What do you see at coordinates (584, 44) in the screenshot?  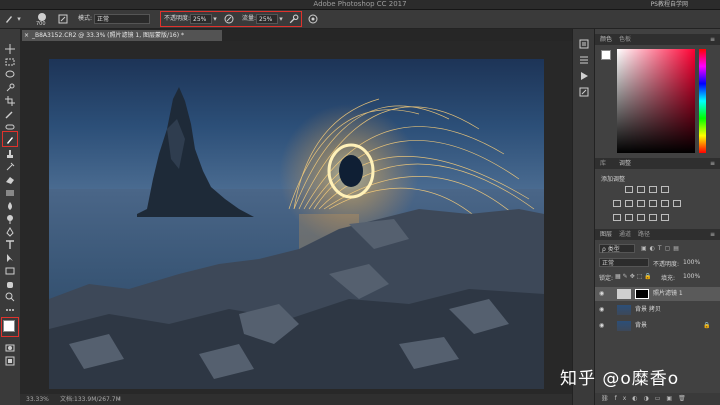 I see `history-panel-icon` at bounding box center [584, 44].